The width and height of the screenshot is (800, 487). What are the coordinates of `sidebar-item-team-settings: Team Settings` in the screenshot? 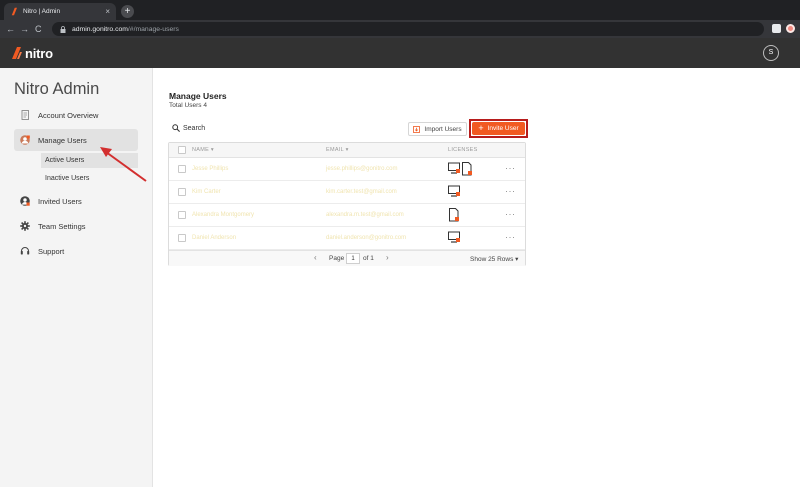 It's located at (76, 226).